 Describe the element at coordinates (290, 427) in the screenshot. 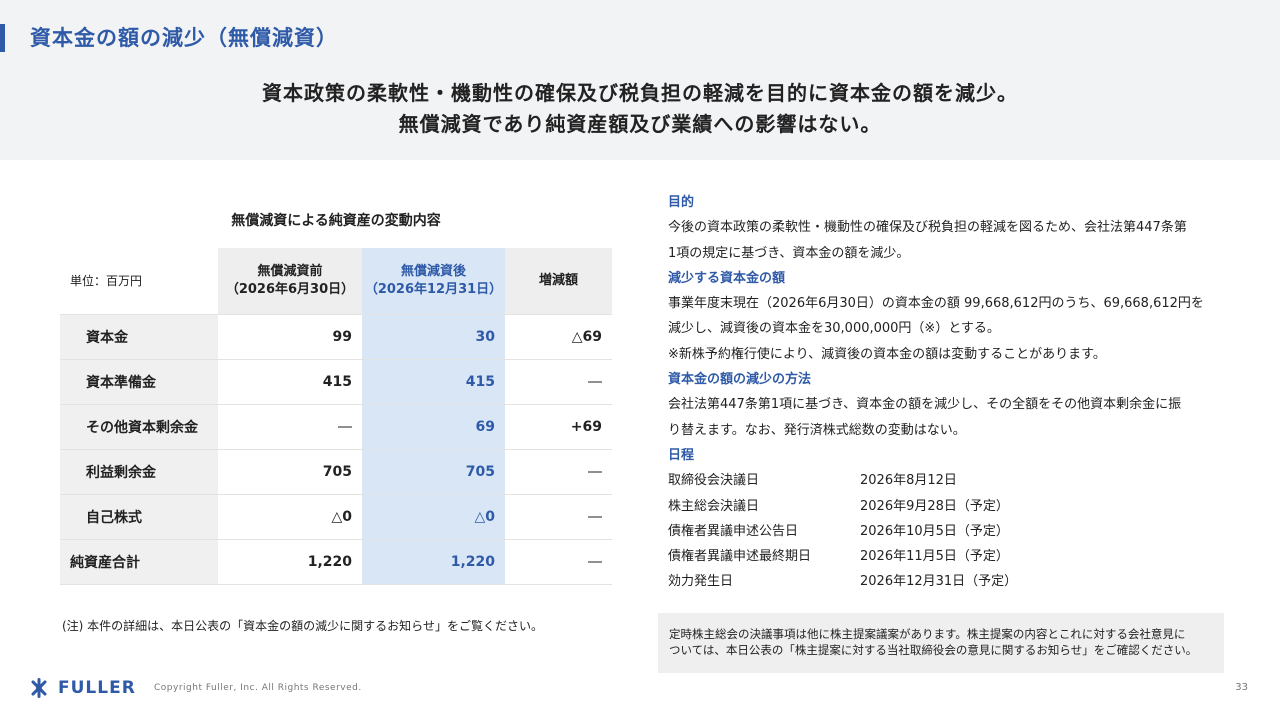

I see `cell-before: ―` at that location.